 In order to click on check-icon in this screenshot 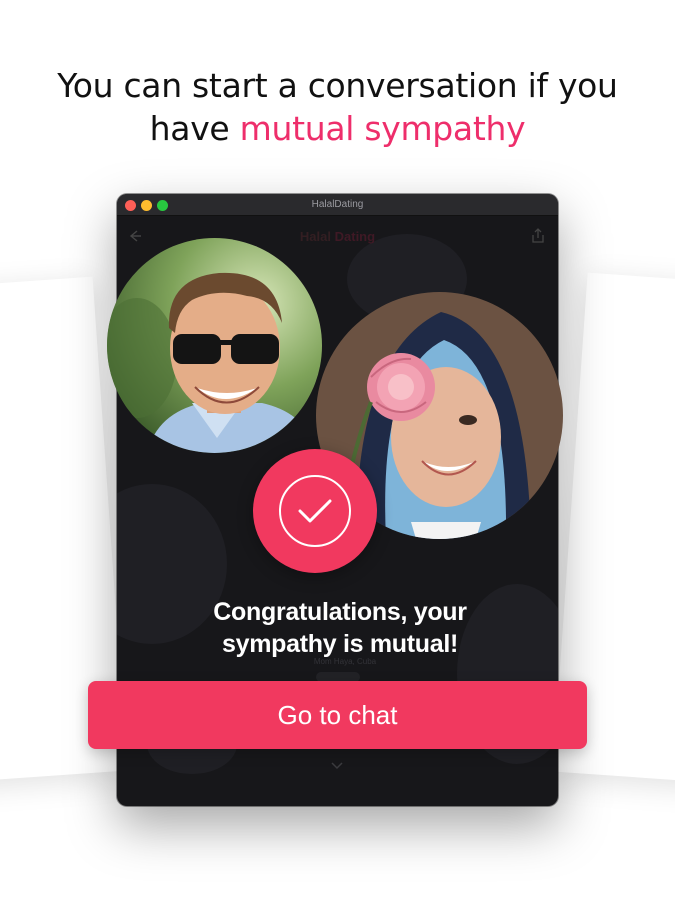, I will do `click(315, 511)`.